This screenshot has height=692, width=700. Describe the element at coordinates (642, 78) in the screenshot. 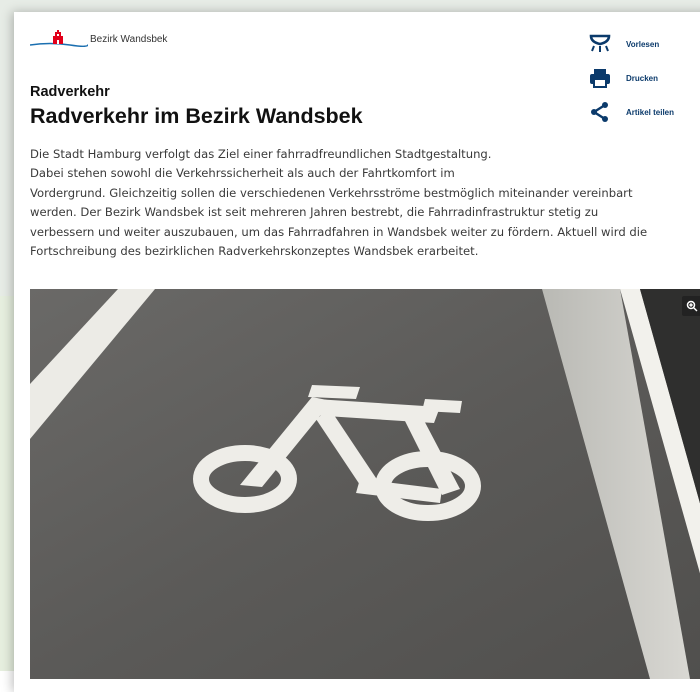

I see `print-label: Drucken` at that location.